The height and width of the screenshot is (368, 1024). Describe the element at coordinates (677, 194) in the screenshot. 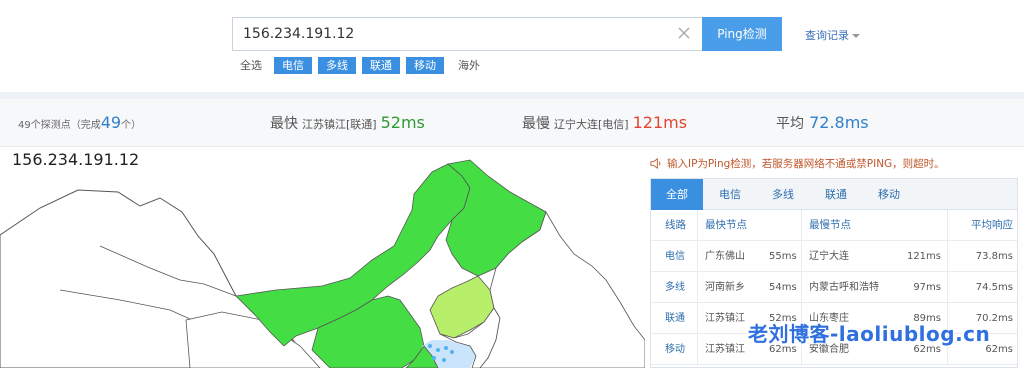

I see `tab-all: 全部` at that location.